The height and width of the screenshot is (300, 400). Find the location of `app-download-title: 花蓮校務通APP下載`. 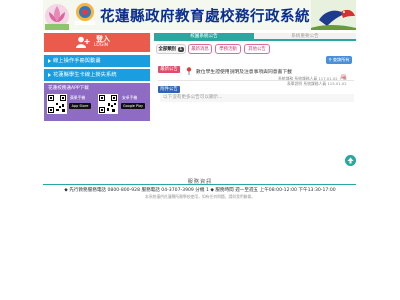

app-download-title: 花蓮校務通APP下載 is located at coordinates (68, 88).